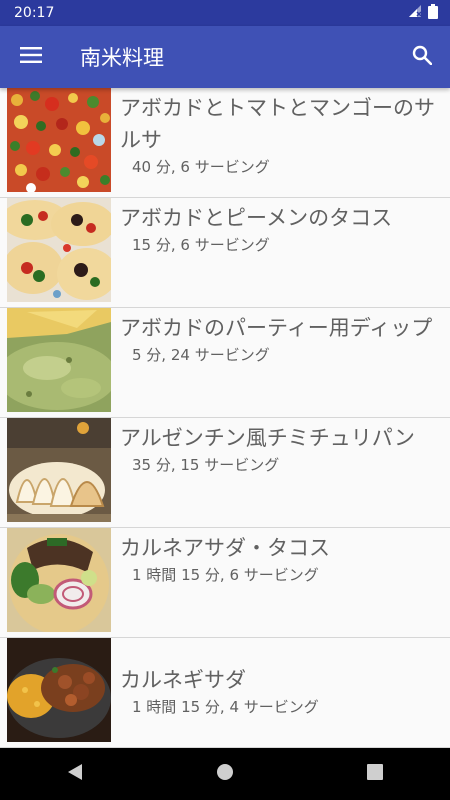  I want to click on list-item: アルゼンチン風チミチュリパン 35 分, 15 サービング, so click(225, 473).